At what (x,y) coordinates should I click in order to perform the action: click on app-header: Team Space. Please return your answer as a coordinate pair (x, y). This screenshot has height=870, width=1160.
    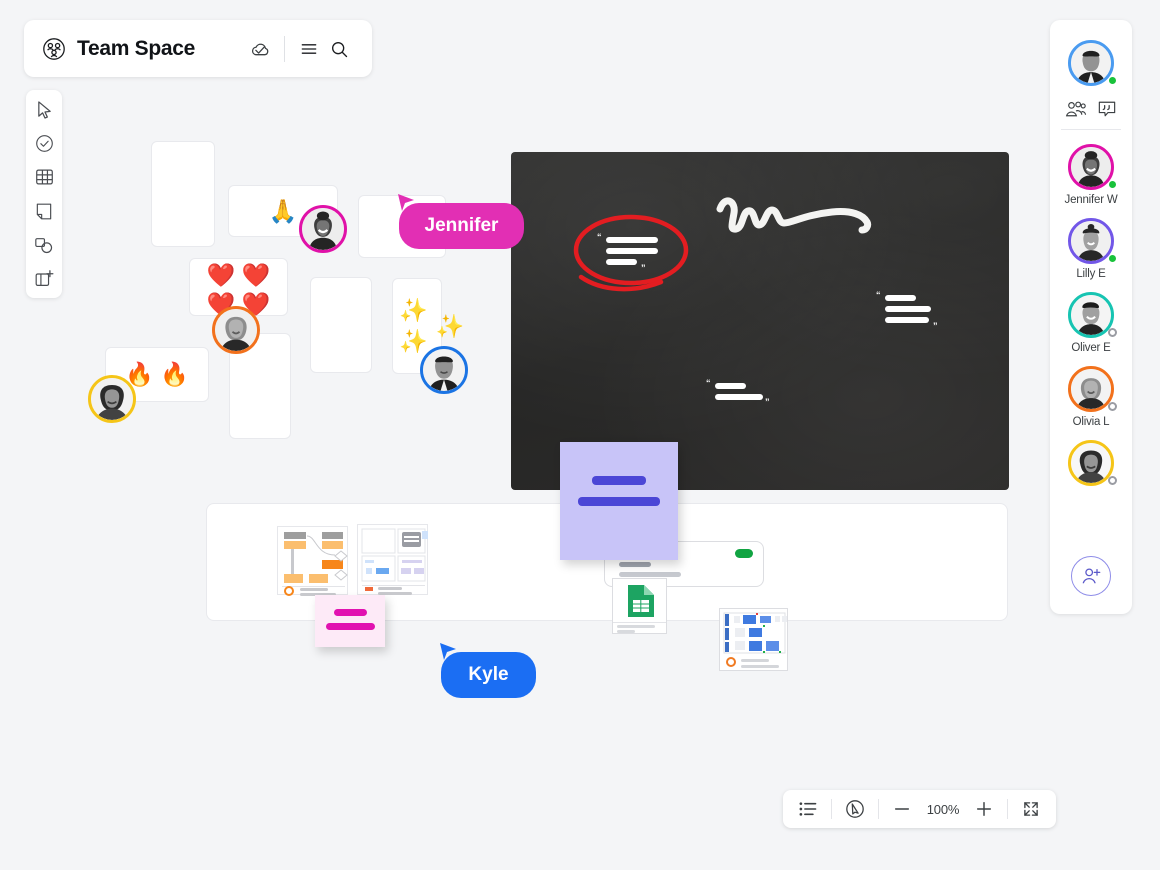
    Looking at the image, I should click on (198, 48).